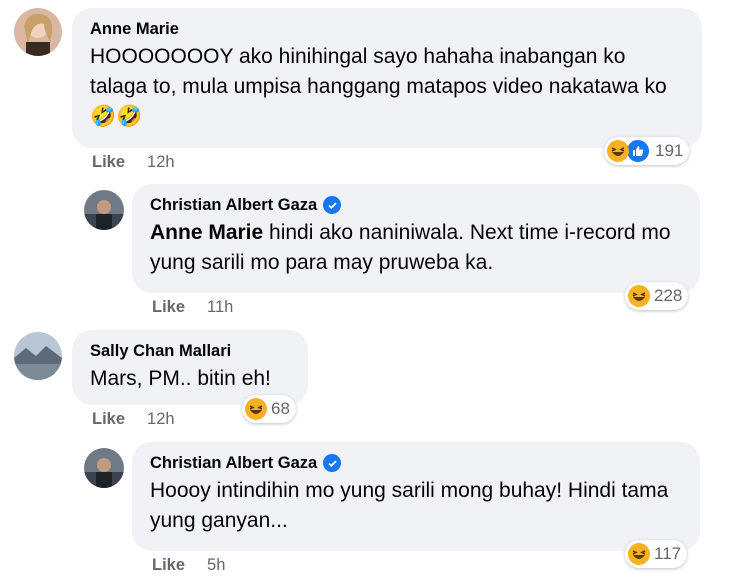 Image resolution: width=750 pixels, height=581 pixels. Describe the element at coordinates (668, 553) in the screenshot. I see `reaction-count: 117` at that location.